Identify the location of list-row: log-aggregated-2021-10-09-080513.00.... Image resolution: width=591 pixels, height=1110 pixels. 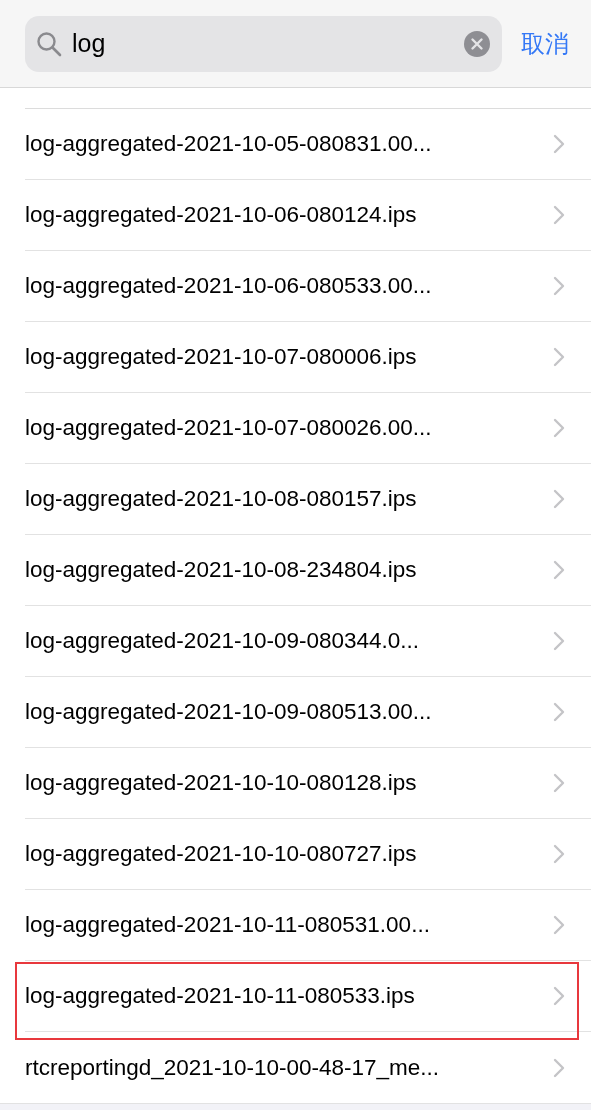
(308, 712).